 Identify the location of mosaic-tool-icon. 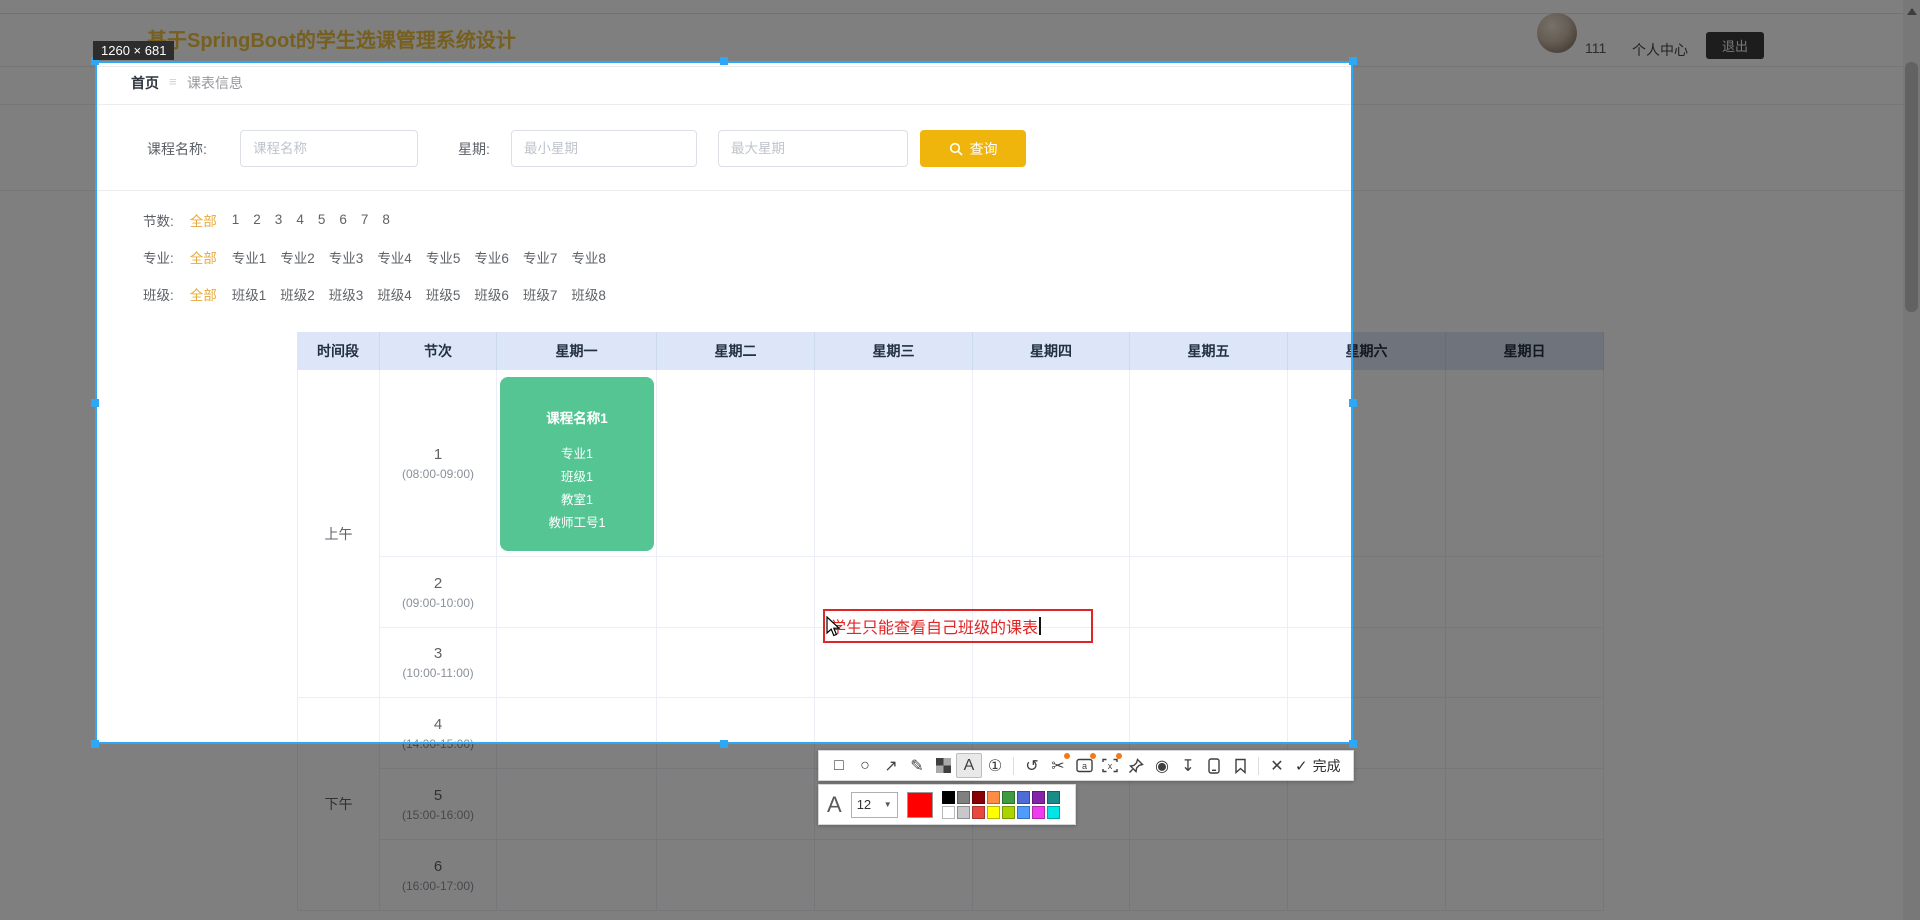
(943, 765).